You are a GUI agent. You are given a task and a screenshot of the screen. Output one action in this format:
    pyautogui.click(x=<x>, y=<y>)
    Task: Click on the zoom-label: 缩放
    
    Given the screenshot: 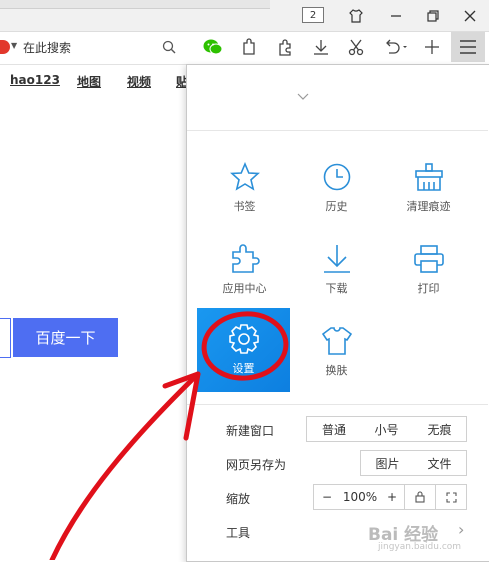 What is the action you would take?
    pyautogui.click(x=238, y=499)
    